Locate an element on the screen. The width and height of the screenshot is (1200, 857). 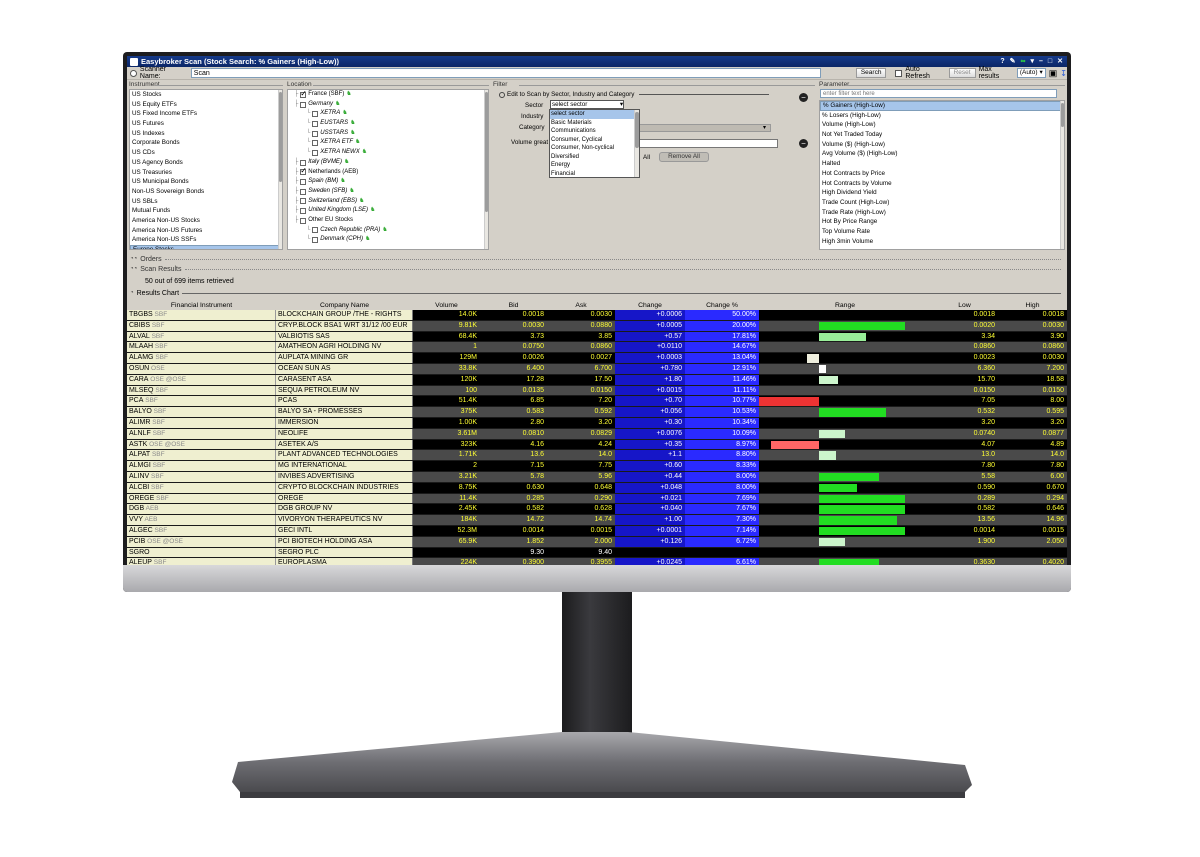
location-item: ├ Switzerland (EBS) ♞ is located at coordinates (388, 202).